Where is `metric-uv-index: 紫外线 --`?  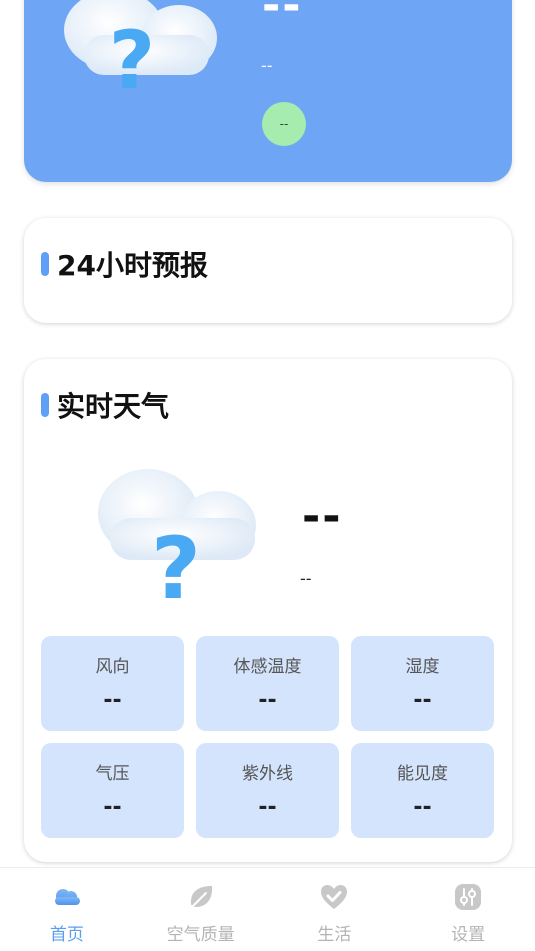
metric-uv-index: 紫外线 -- is located at coordinates (267, 790).